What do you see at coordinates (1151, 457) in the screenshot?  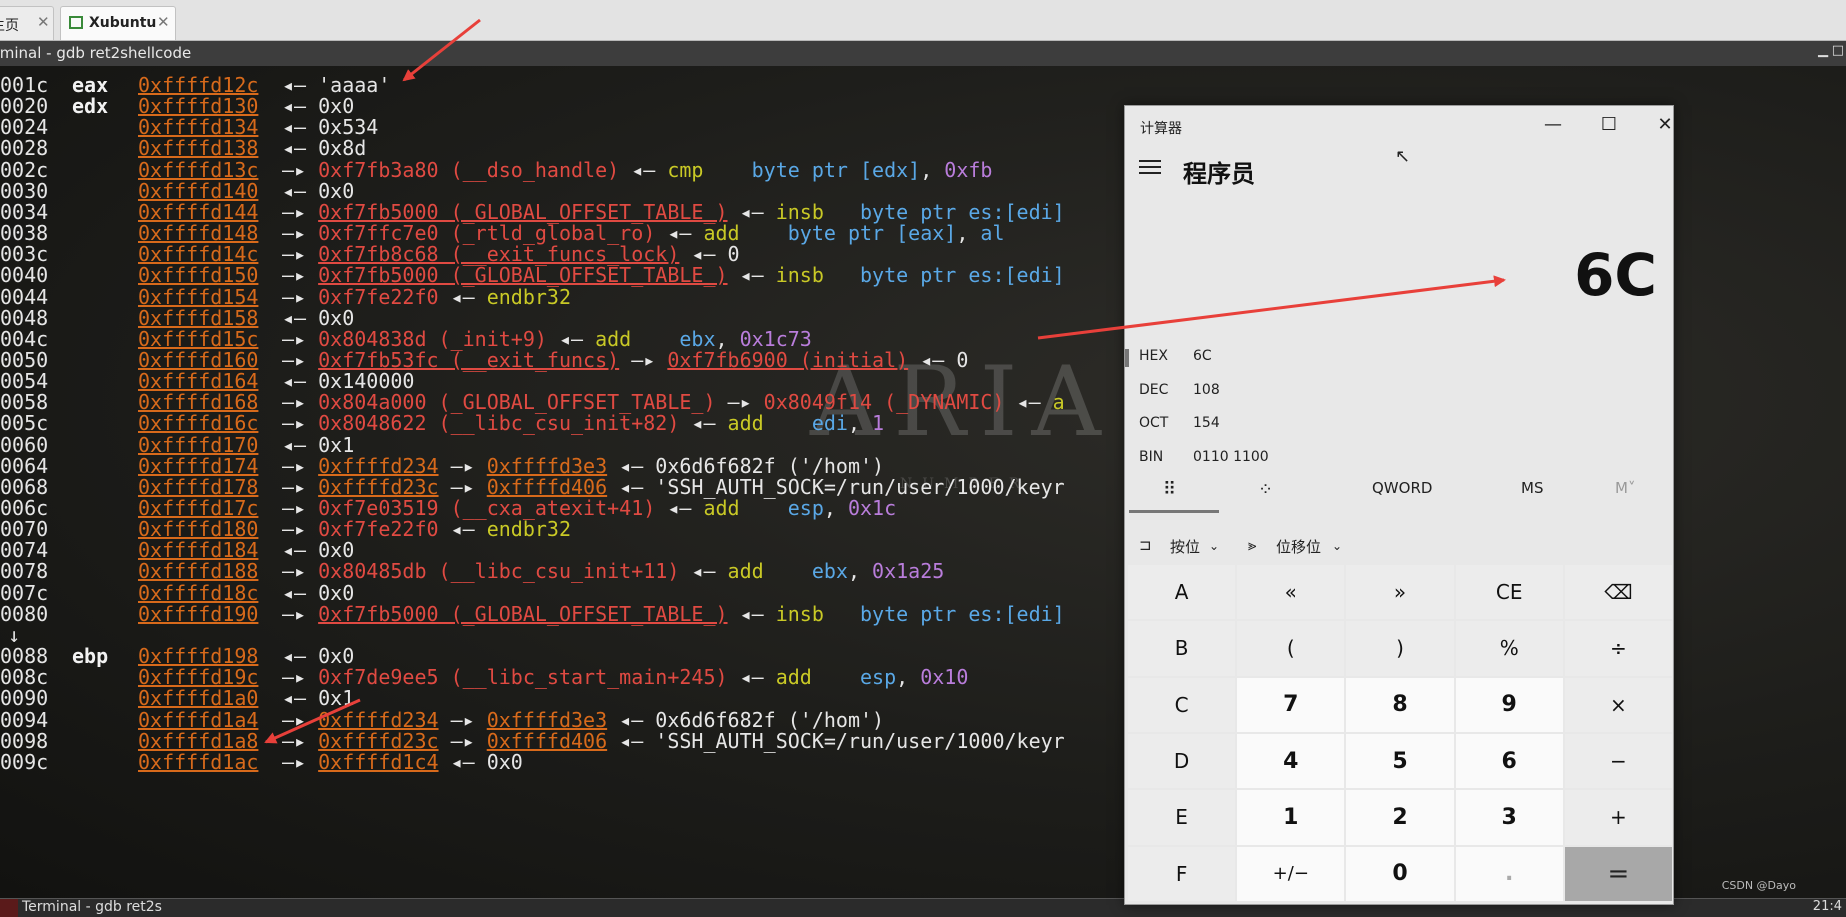 I see `base-label: BIN` at bounding box center [1151, 457].